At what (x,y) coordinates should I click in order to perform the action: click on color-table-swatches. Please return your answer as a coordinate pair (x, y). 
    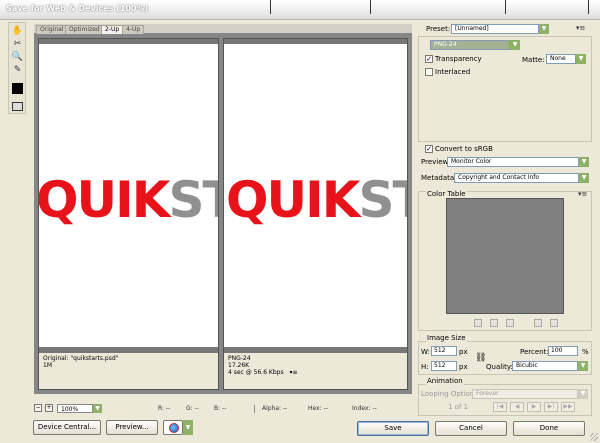
    Looking at the image, I should click on (505, 256).